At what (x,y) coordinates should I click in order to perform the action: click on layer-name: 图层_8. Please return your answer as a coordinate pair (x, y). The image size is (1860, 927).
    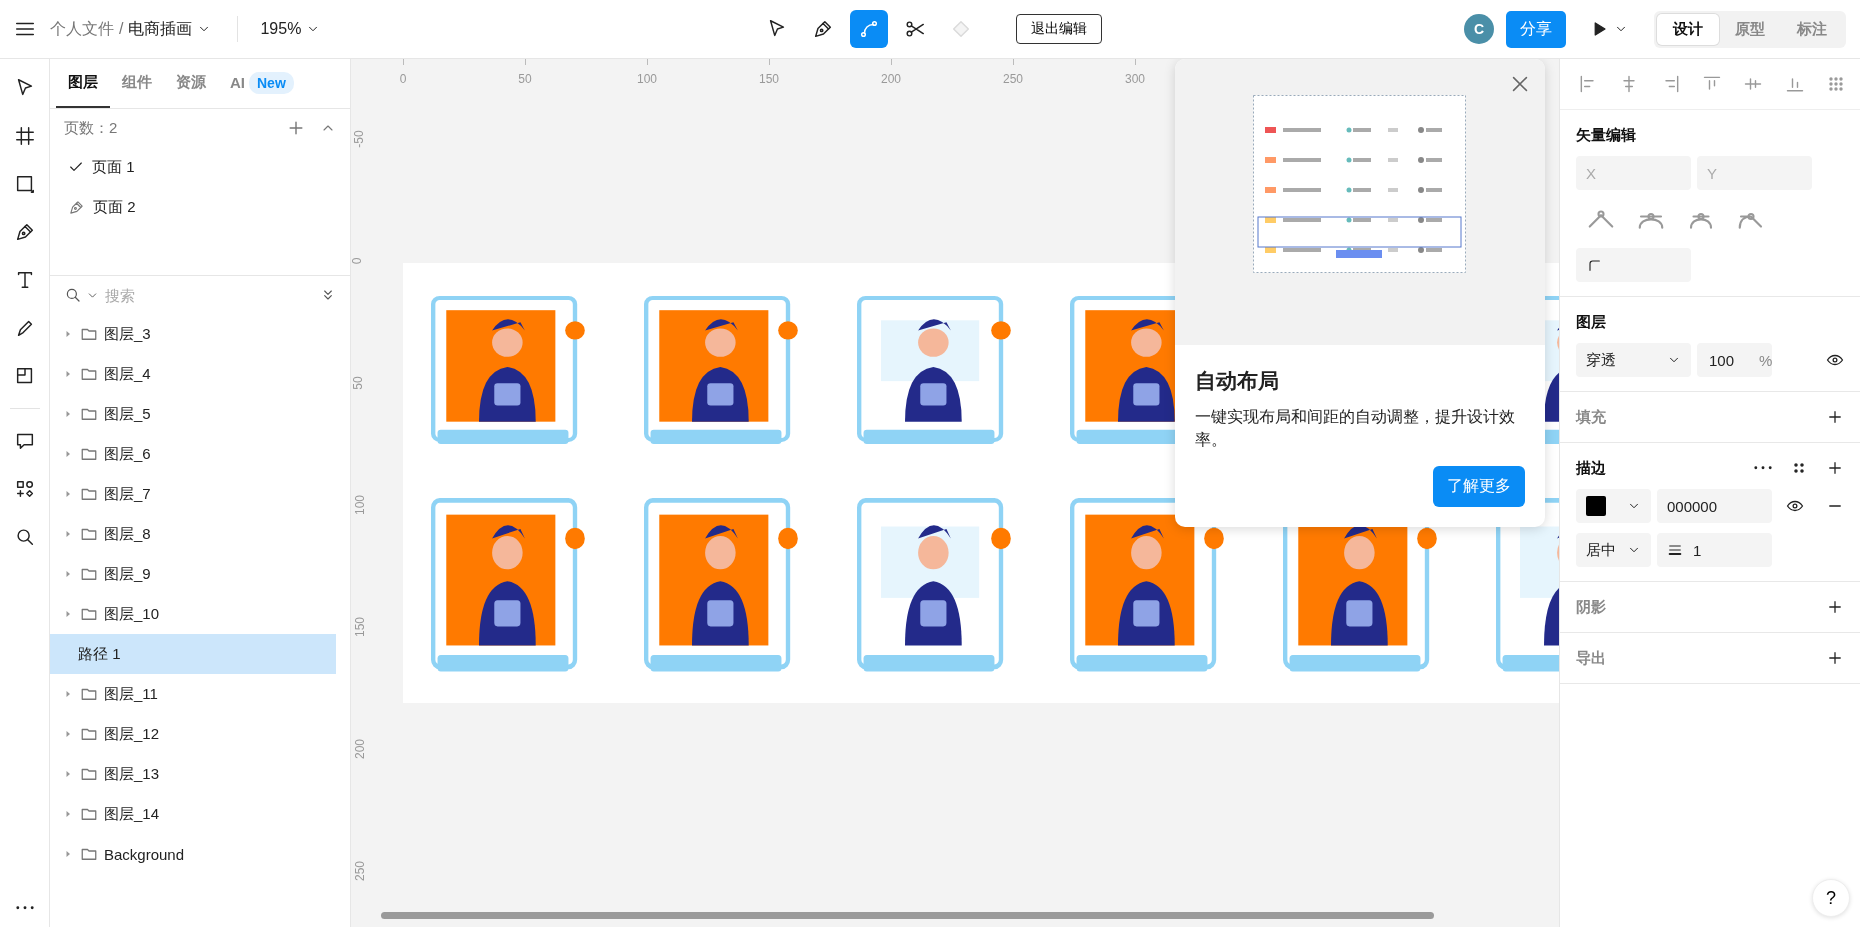
    Looking at the image, I should click on (127, 534).